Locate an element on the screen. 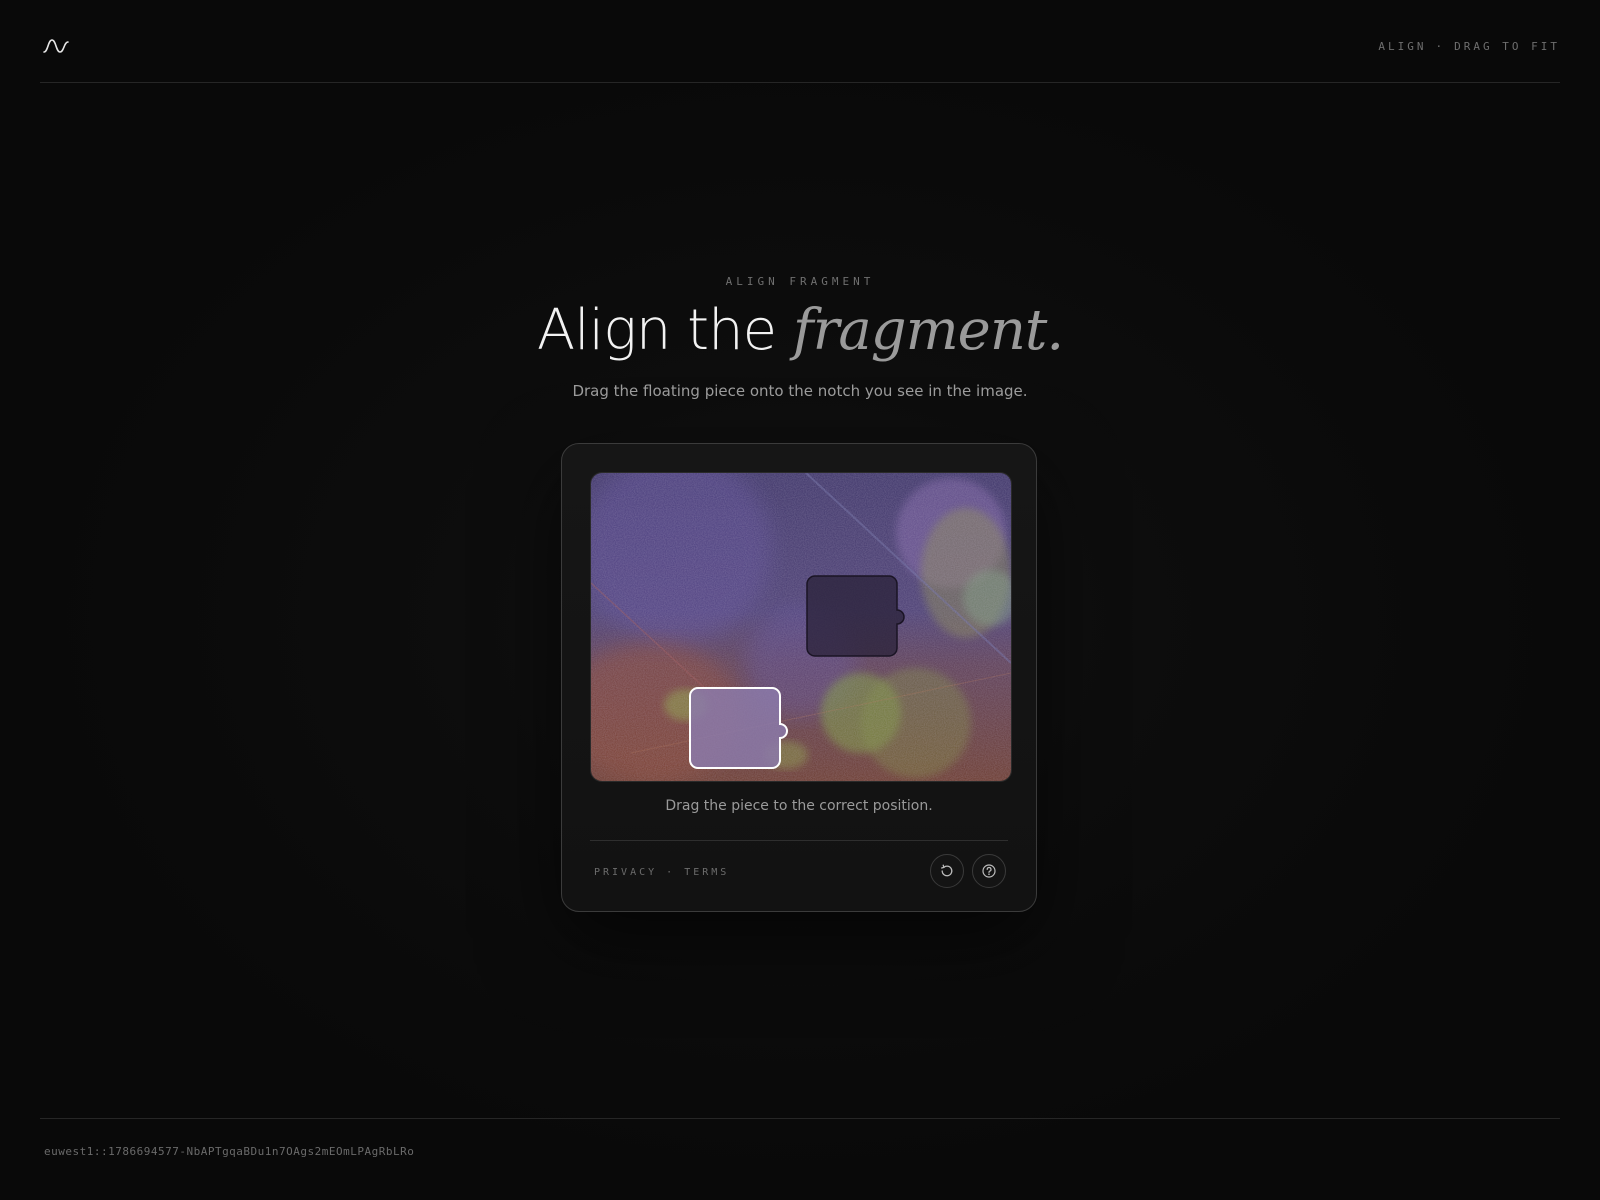 The width and height of the screenshot is (1600, 1200). card-divider is located at coordinates (799, 840).